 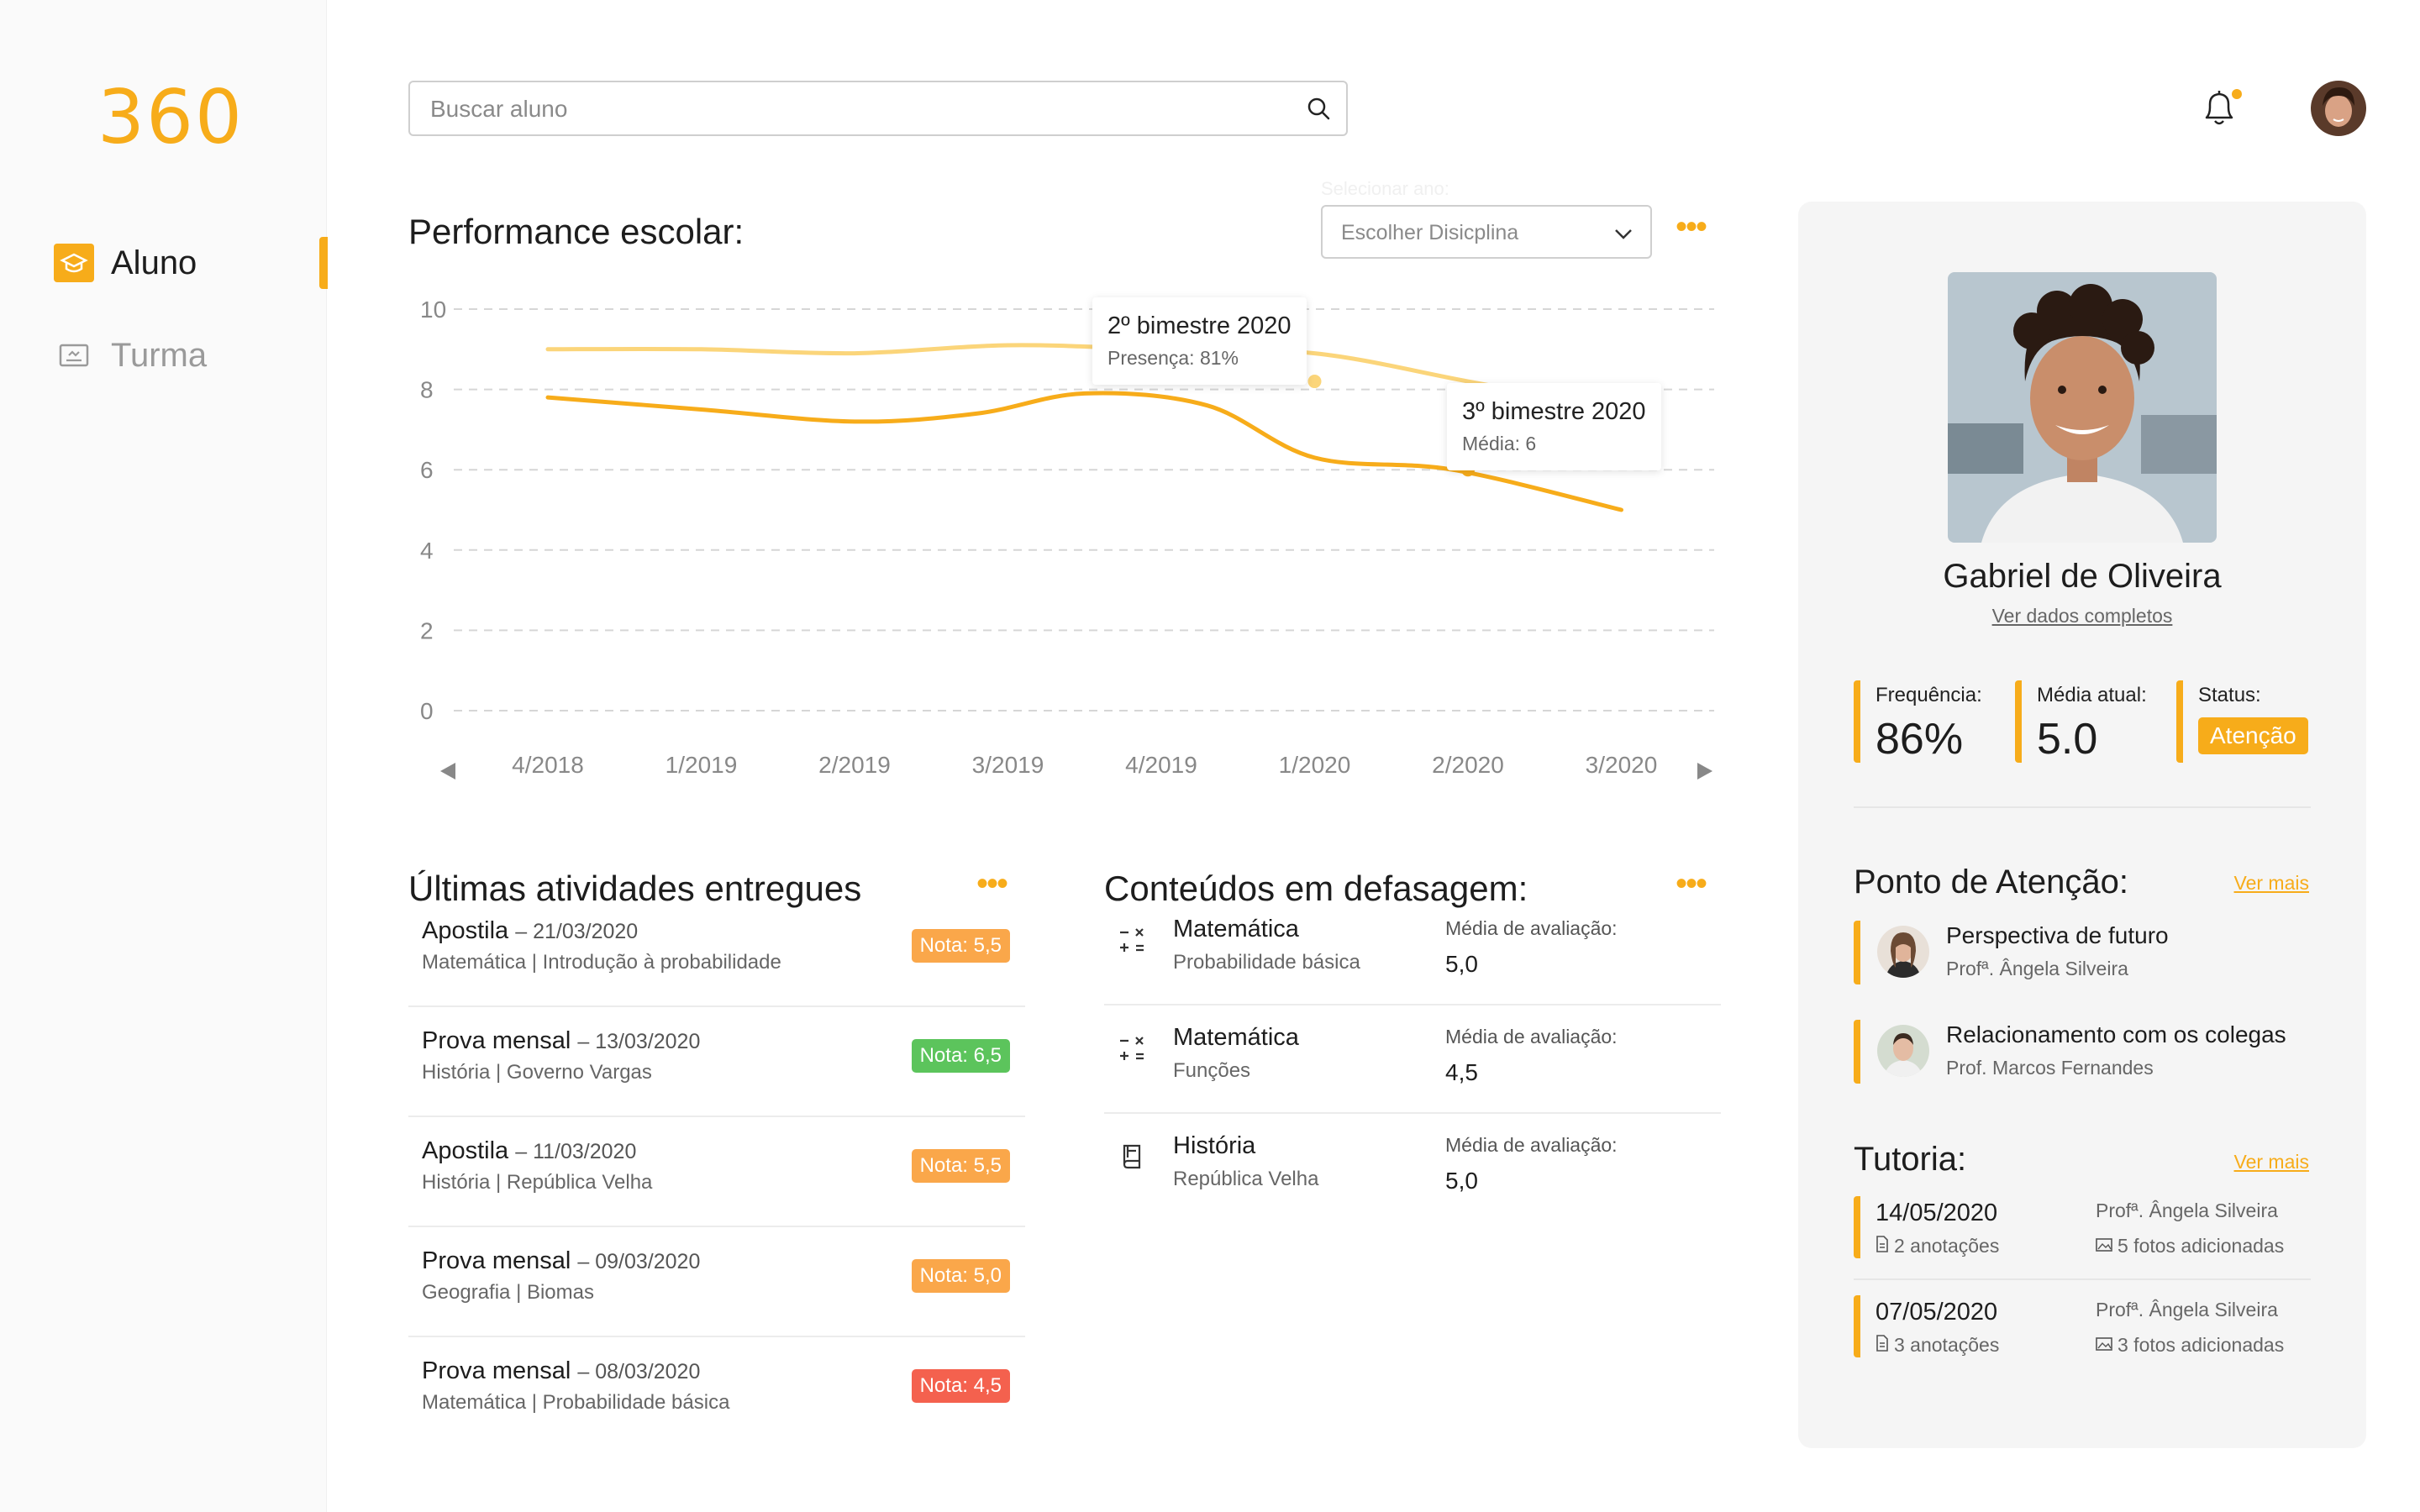 I want to click on y-tick-label: 2, so click(x=427, y=630).